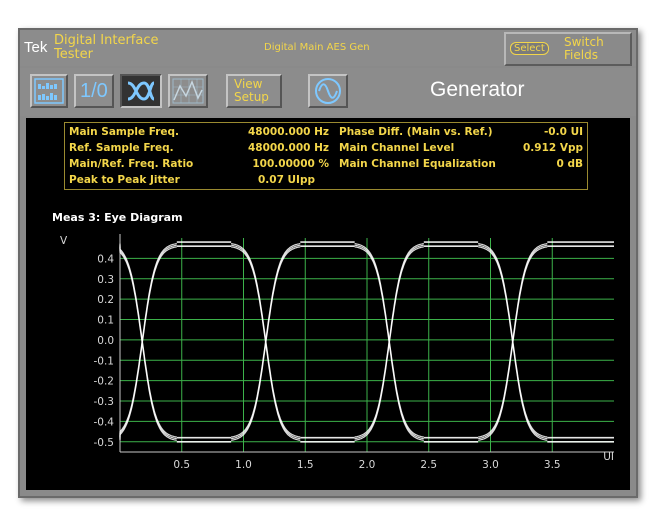 This screenshot has height=510, width=660. Describe the element at coordinates (288, 148) in the screenshot. I see `ref-sample-freq-value: 48000.000 Hz` at that location.